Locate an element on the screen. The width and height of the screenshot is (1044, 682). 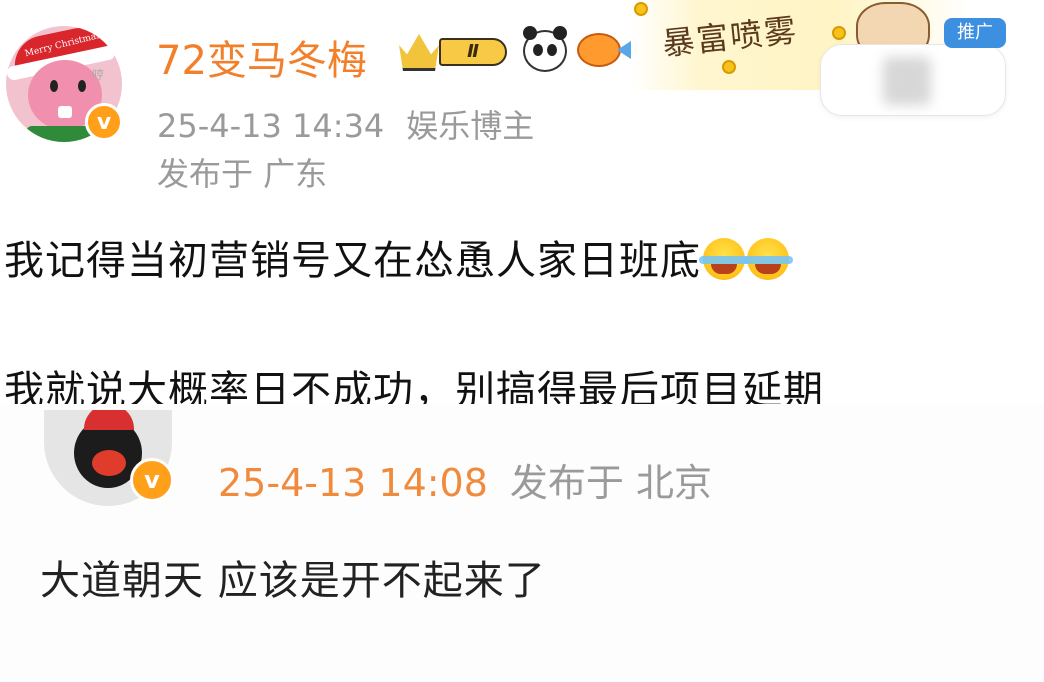
user-role: 娱乐博主 is located at coordinates (470, 126).